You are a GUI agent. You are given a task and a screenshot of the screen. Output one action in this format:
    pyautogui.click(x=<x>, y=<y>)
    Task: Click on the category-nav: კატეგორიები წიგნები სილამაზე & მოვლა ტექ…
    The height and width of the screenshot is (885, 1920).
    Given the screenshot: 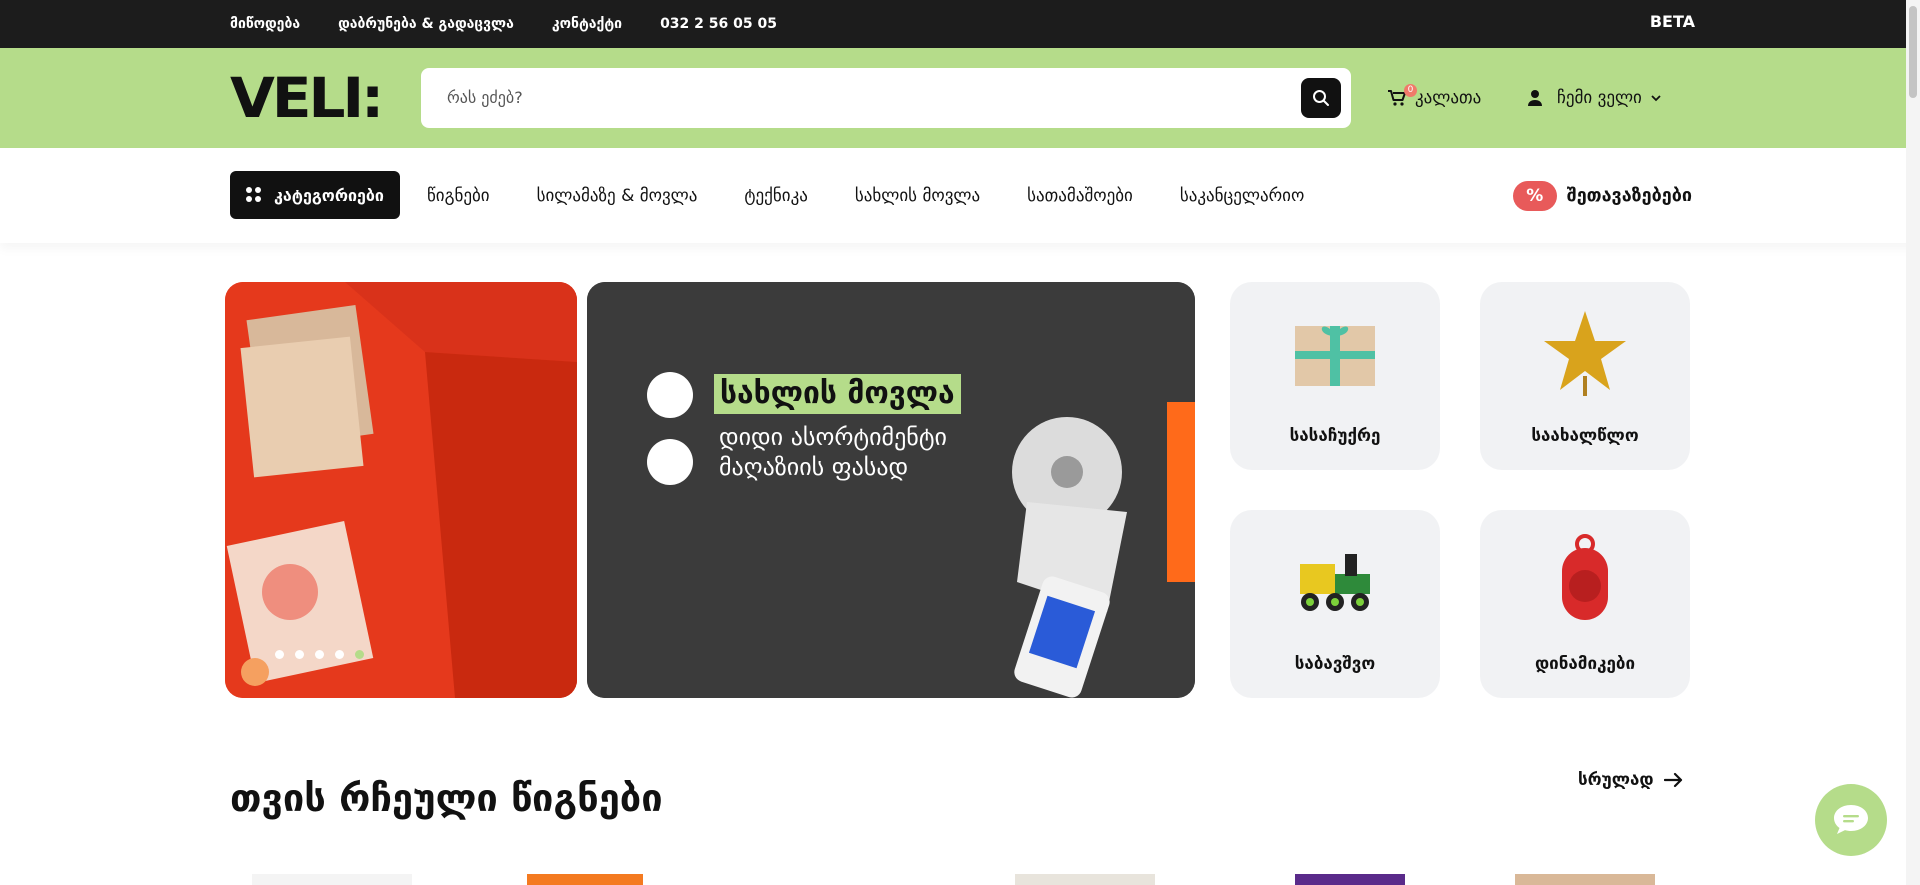 What is the action you would take?
    pyautogui.click(x=960, y=195)
    